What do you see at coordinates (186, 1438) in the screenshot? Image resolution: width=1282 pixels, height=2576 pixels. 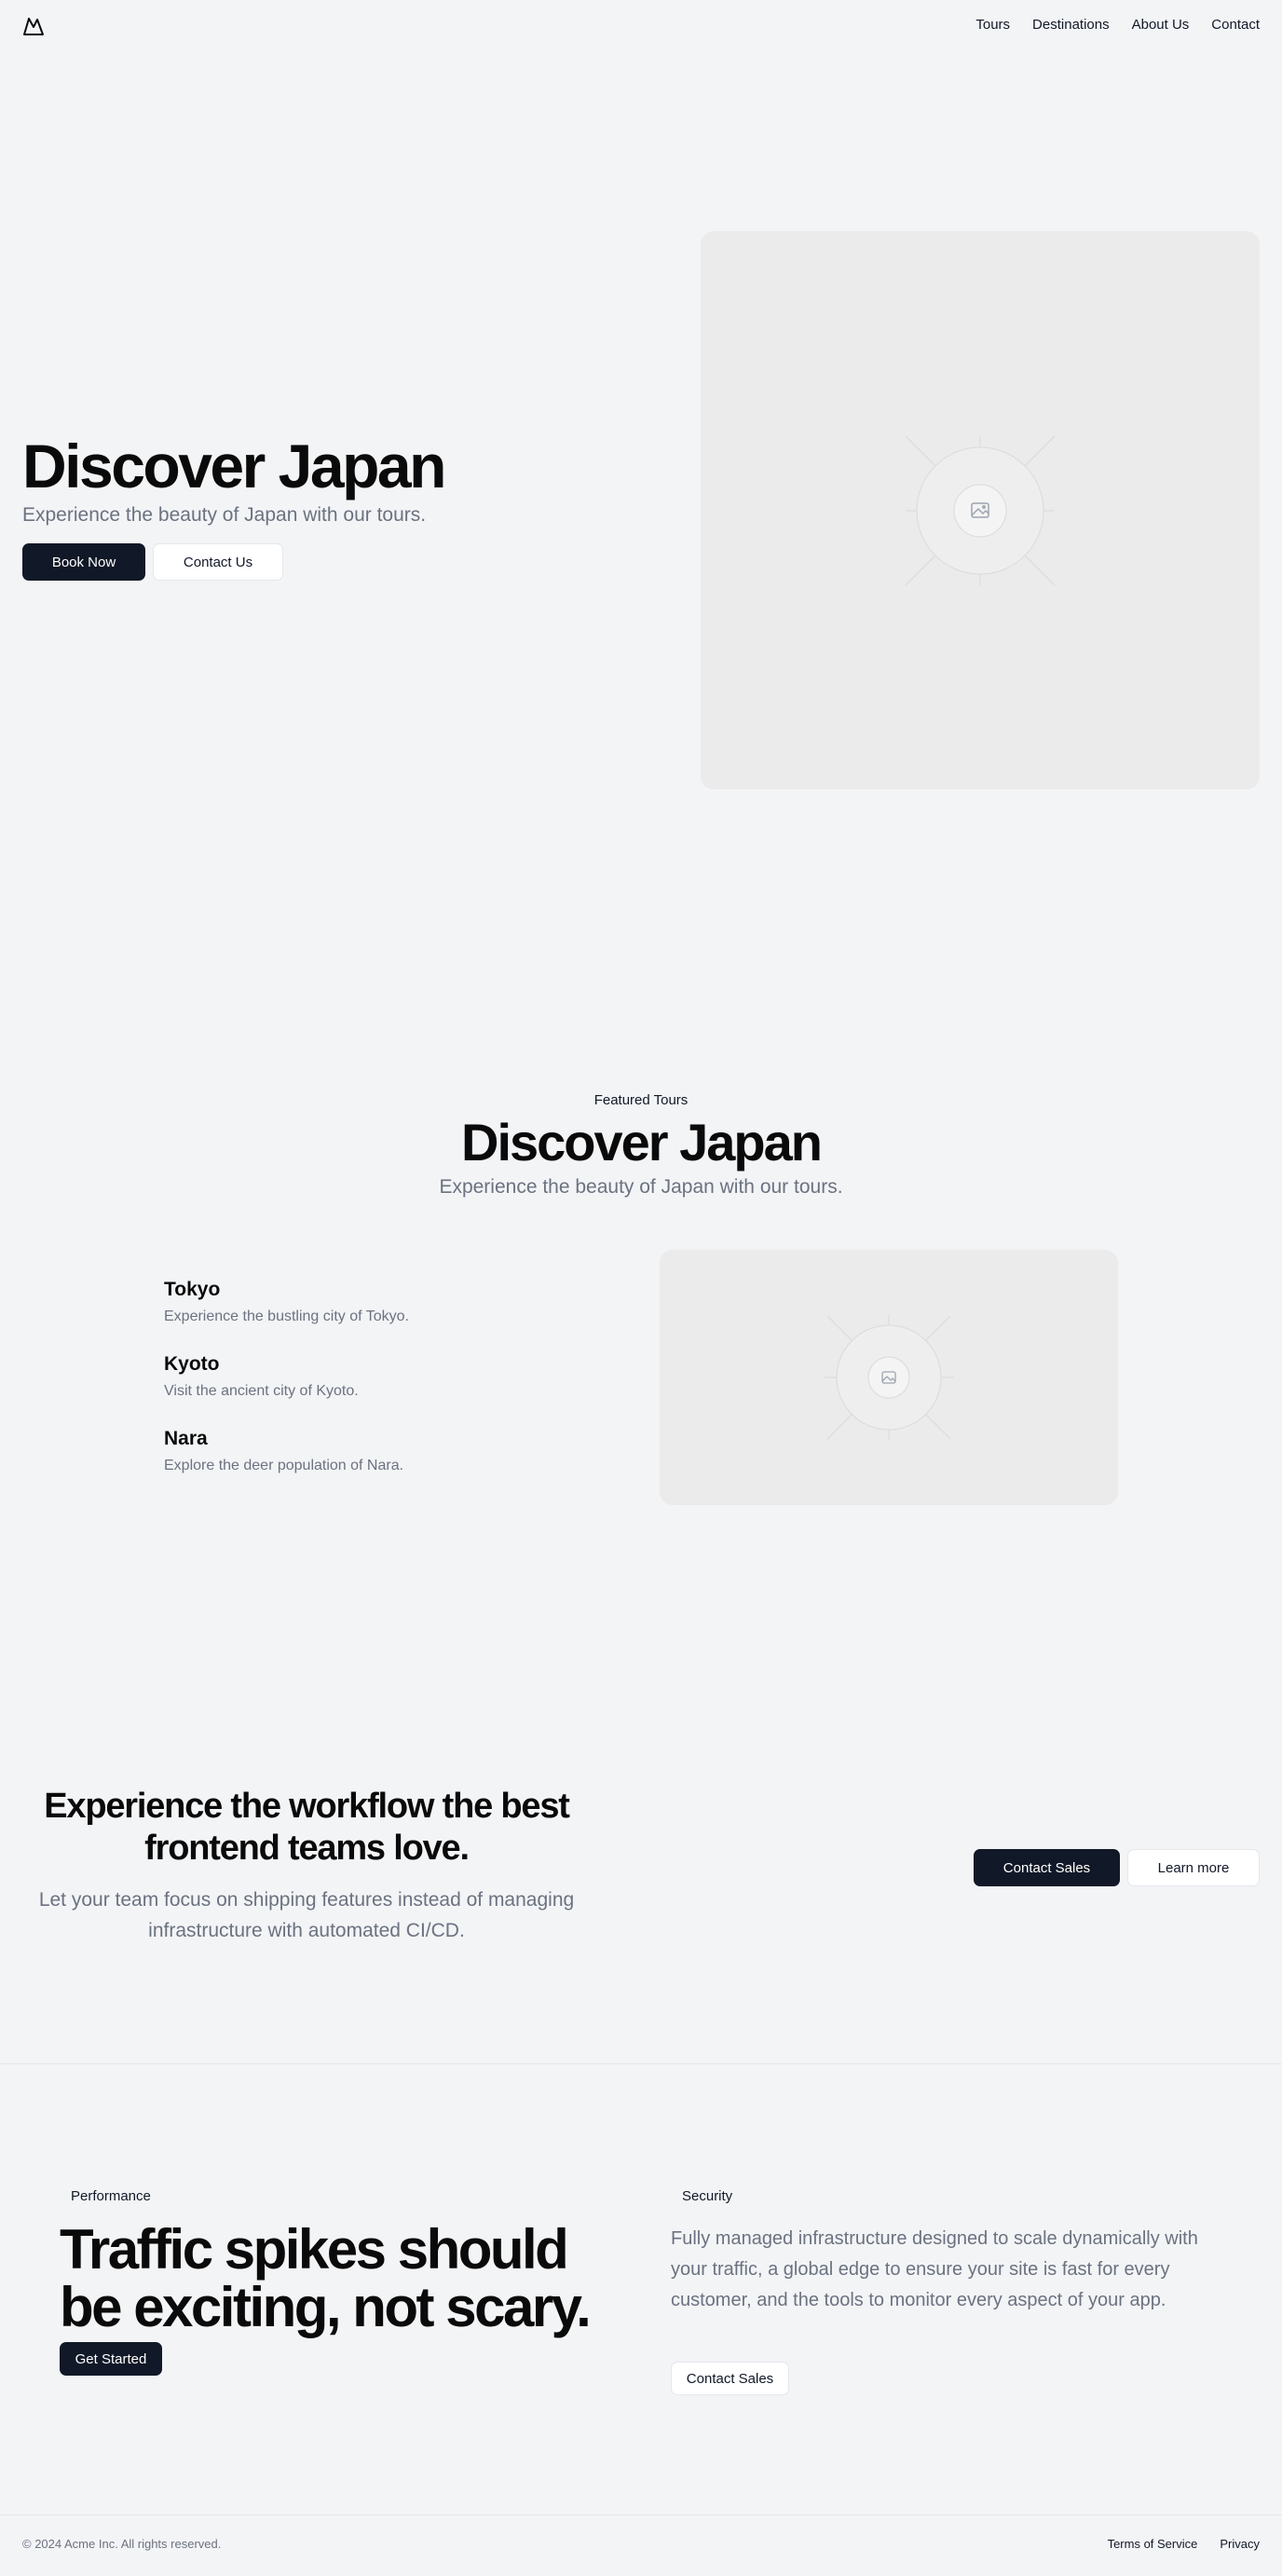 I see `tour-name-nara: Nara` at bounding box center [186, 1438].